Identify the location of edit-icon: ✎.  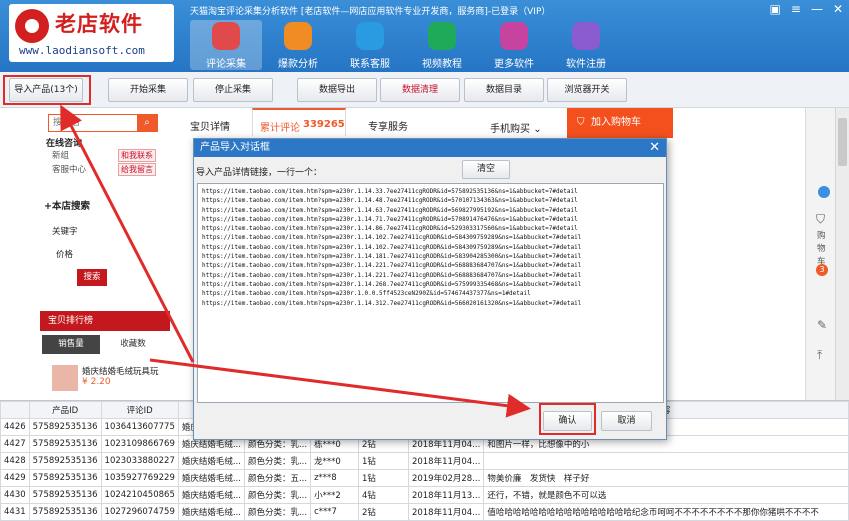
(822, 325).